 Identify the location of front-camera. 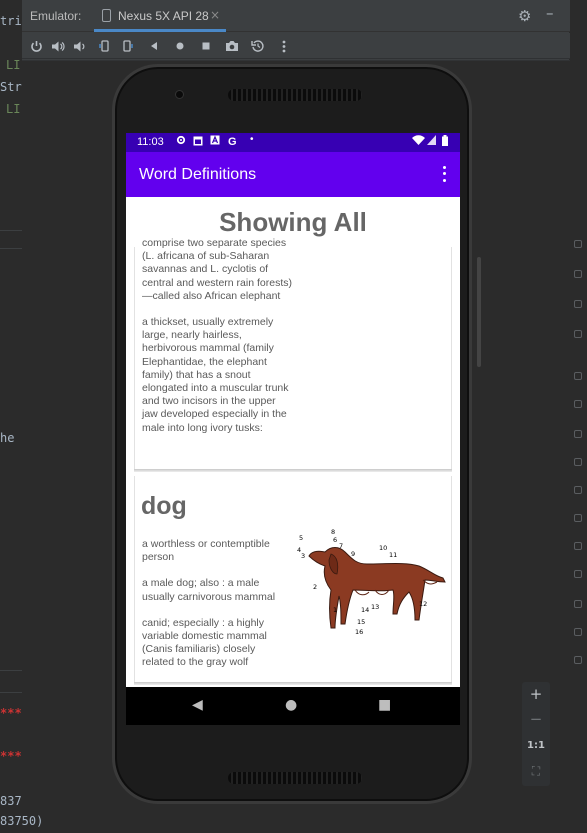
(179, 94).